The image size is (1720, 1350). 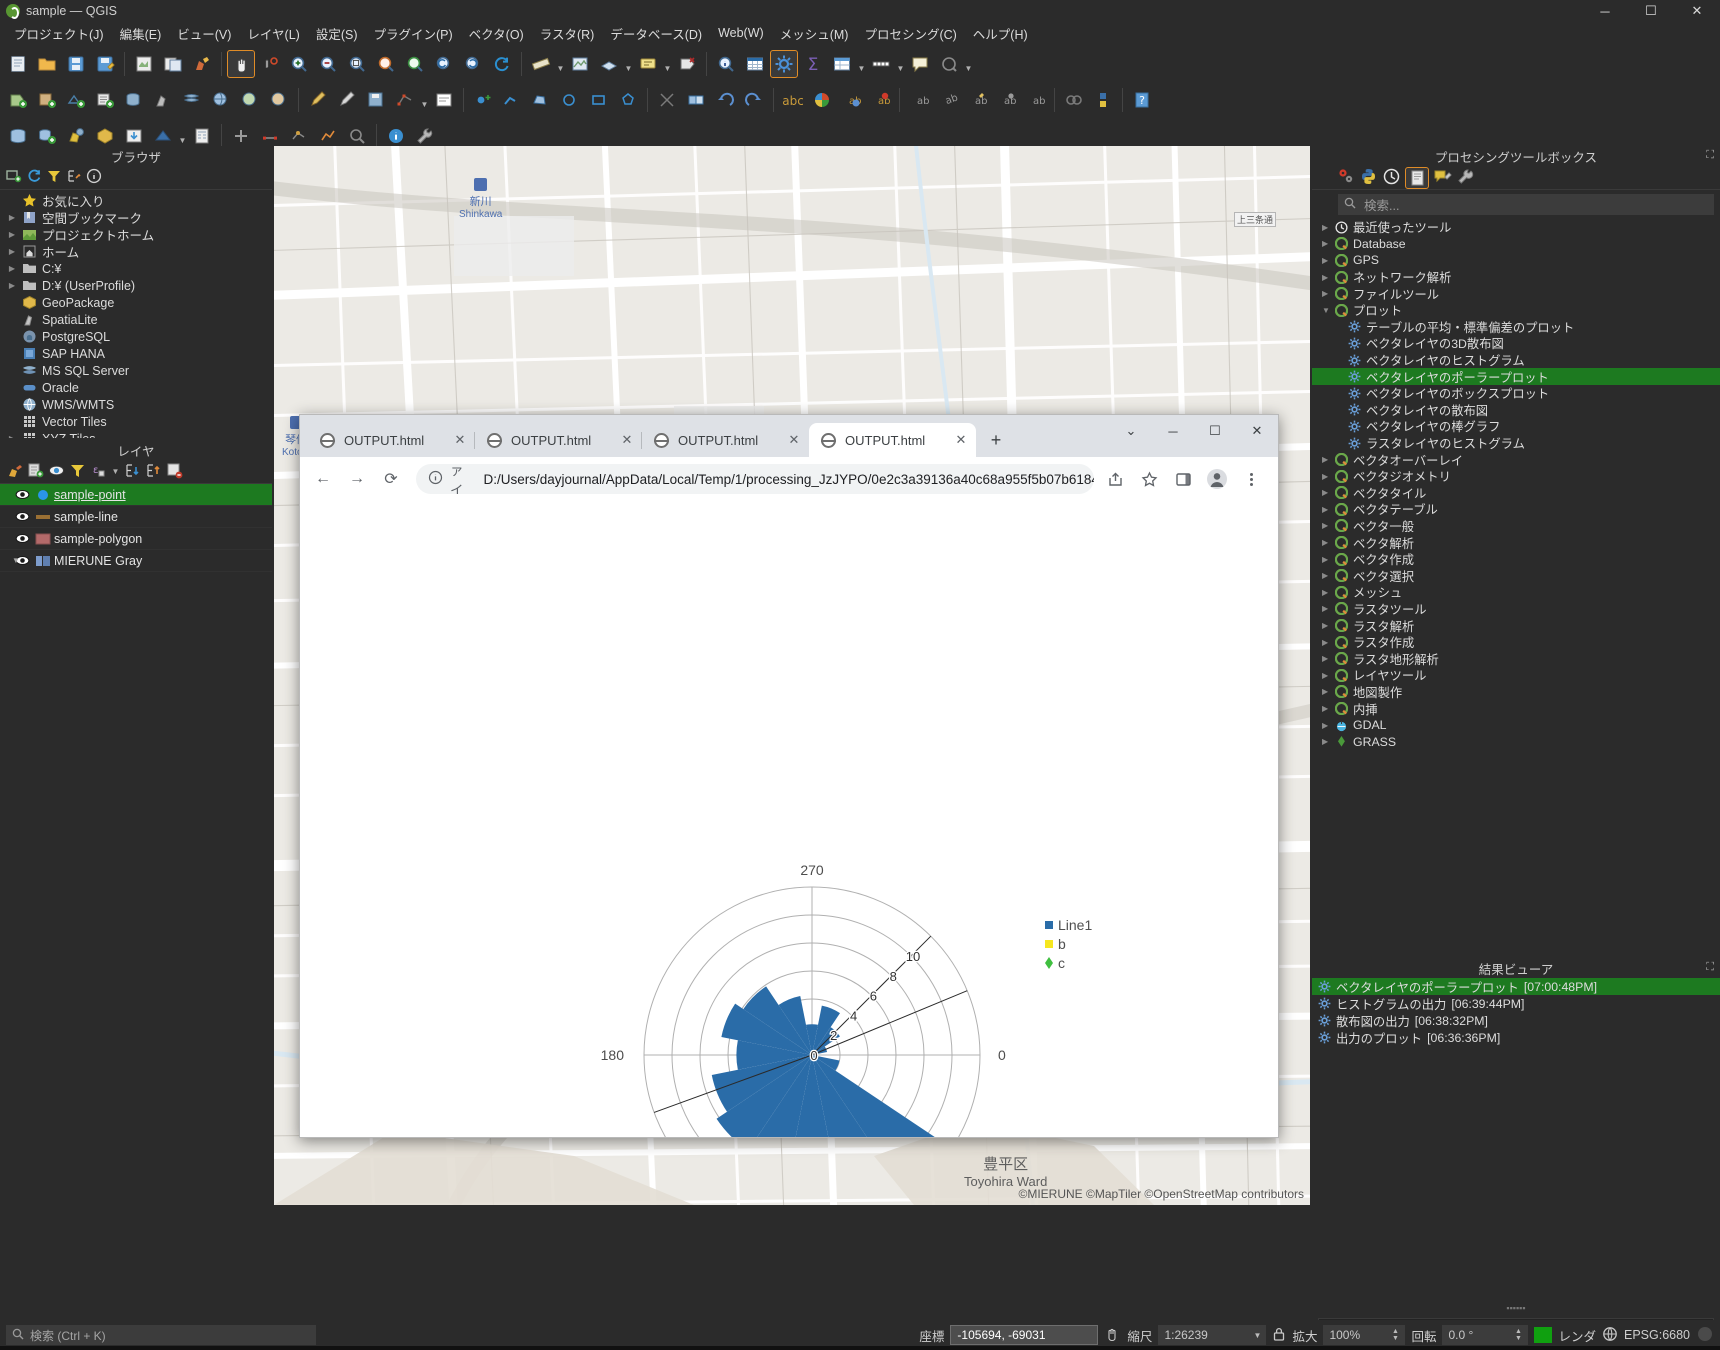 What do you see at coordinates (1516, 625) in the screenshot?
I see `processing-item-24: ▶ ラスタ解析` at bounding box center [1516, 625].